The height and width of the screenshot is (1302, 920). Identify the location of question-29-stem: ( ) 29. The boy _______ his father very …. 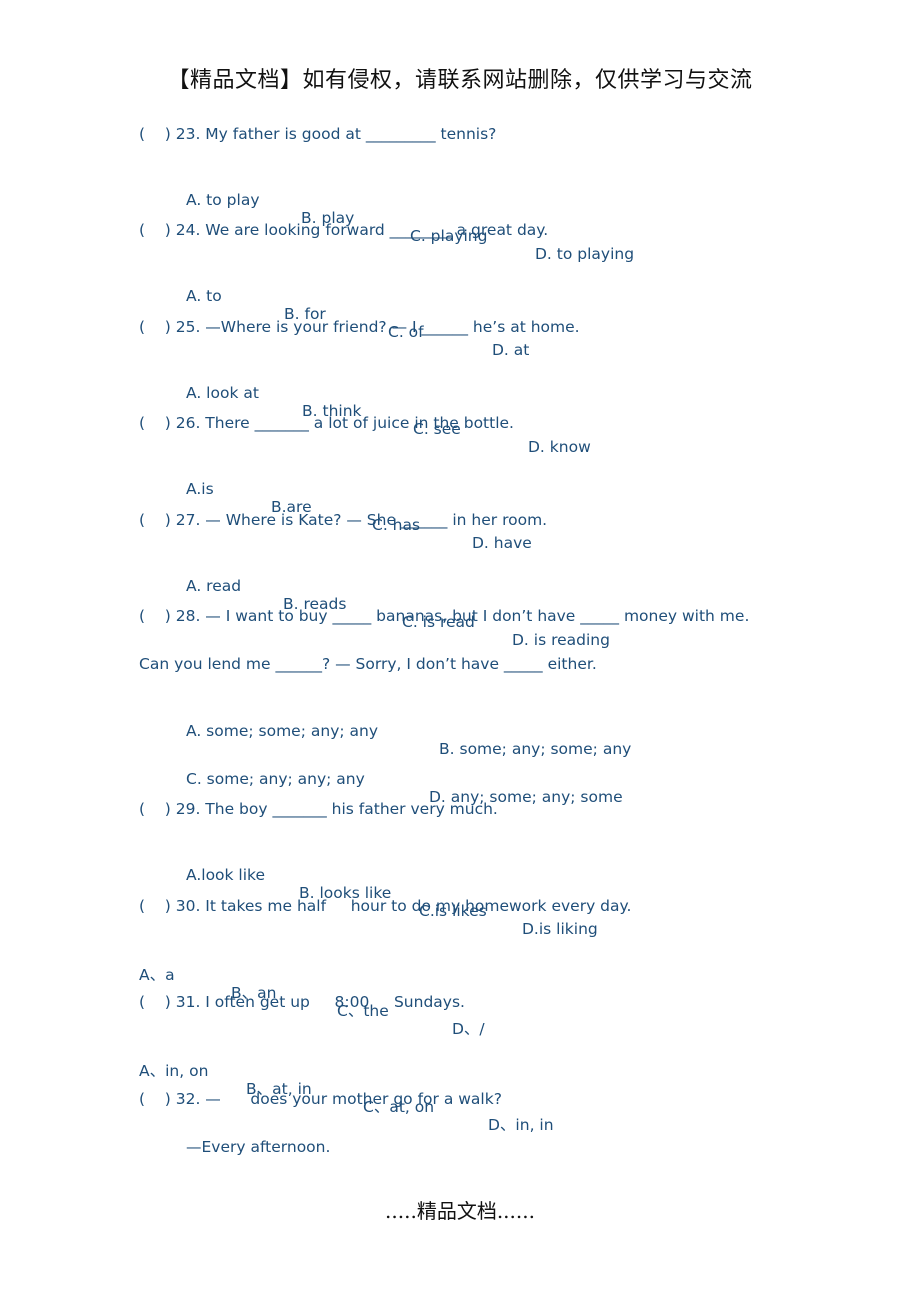
(318, 809).